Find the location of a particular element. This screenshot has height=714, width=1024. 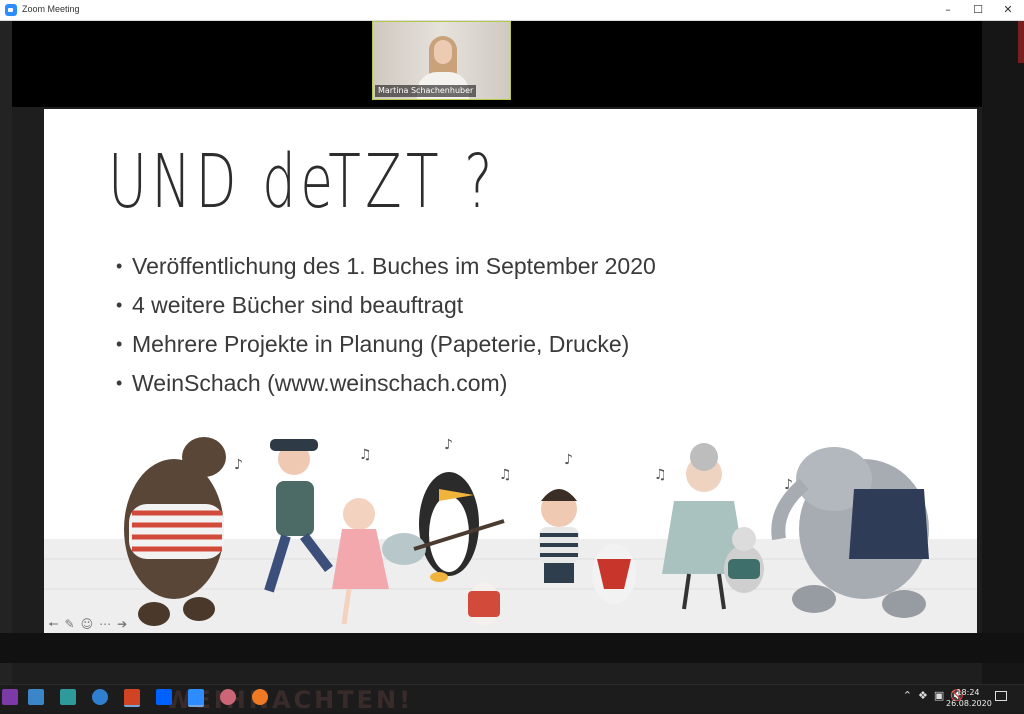

network-icon: ▣ is located at coordinates (939, 695).